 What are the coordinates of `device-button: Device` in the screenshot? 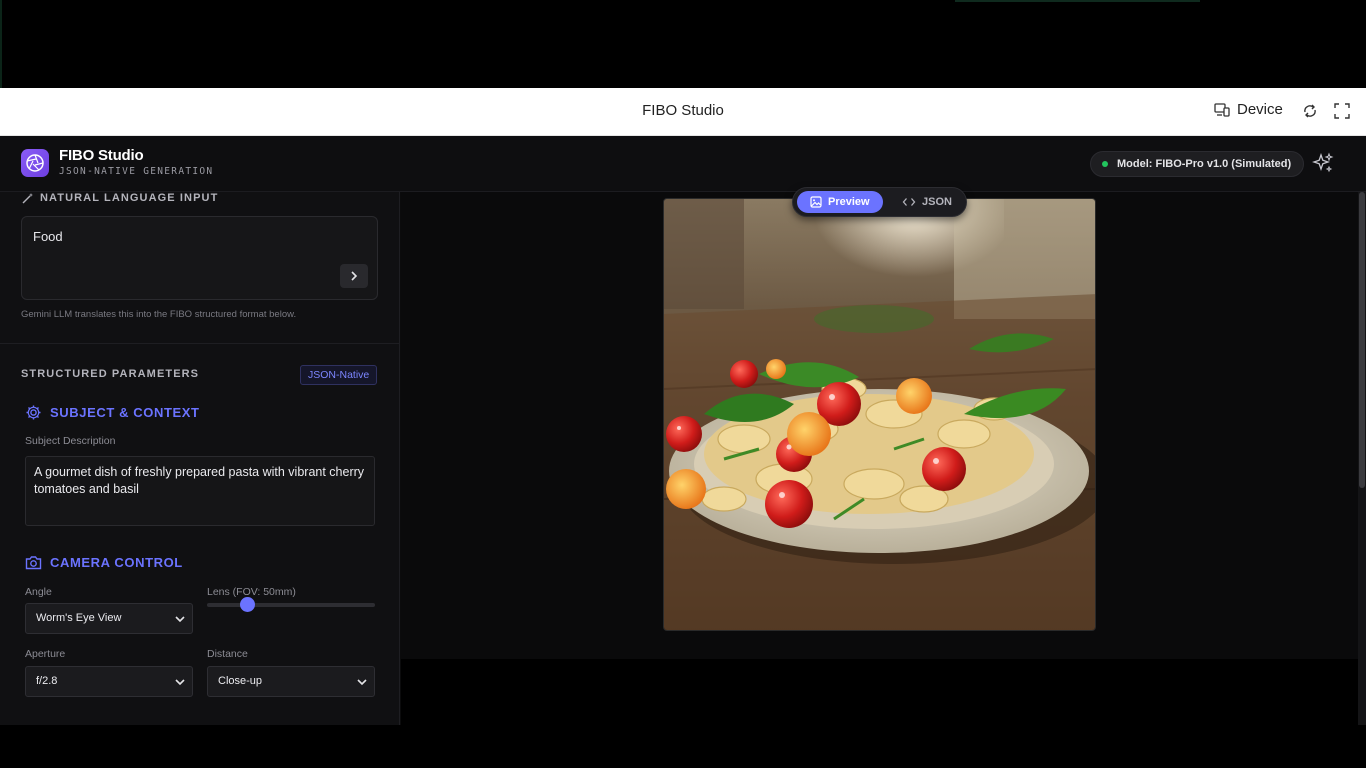 It's located at (1248, 109).